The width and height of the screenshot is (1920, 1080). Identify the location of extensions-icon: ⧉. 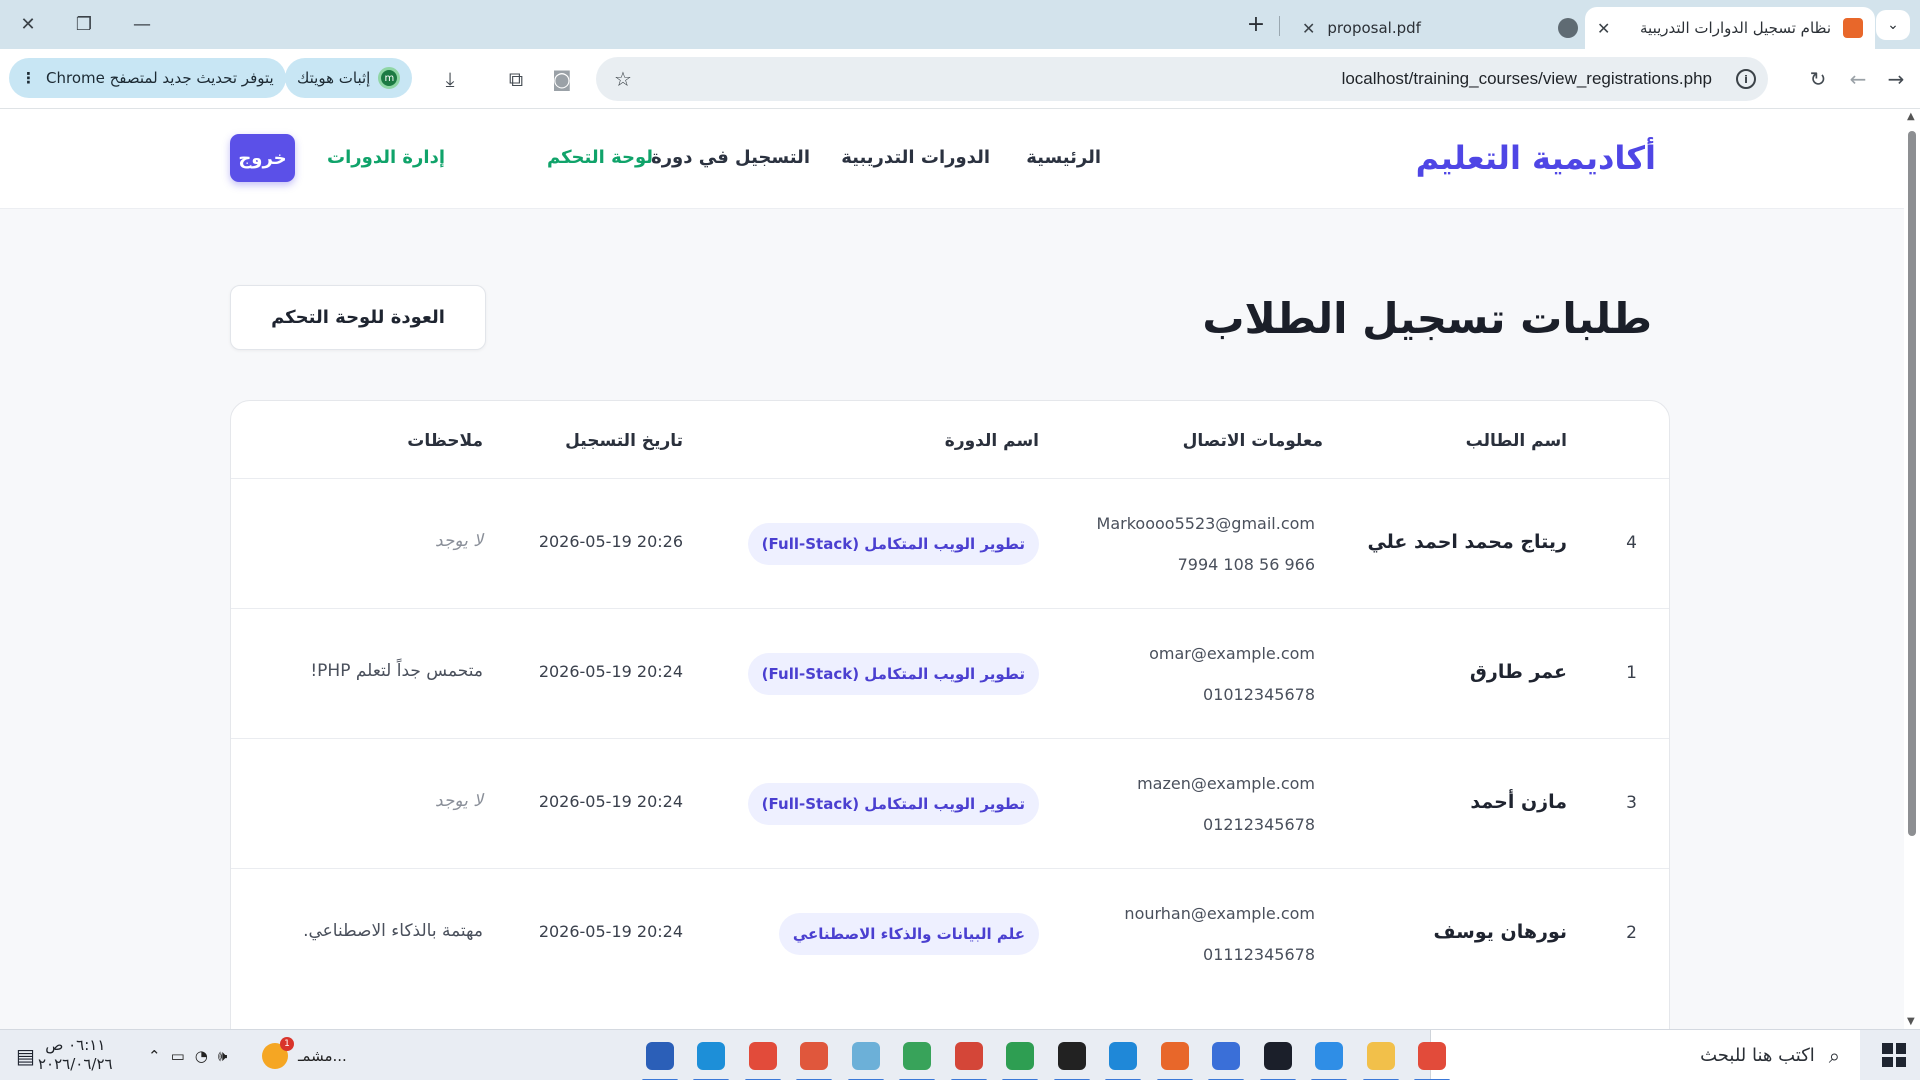
(516, 79).